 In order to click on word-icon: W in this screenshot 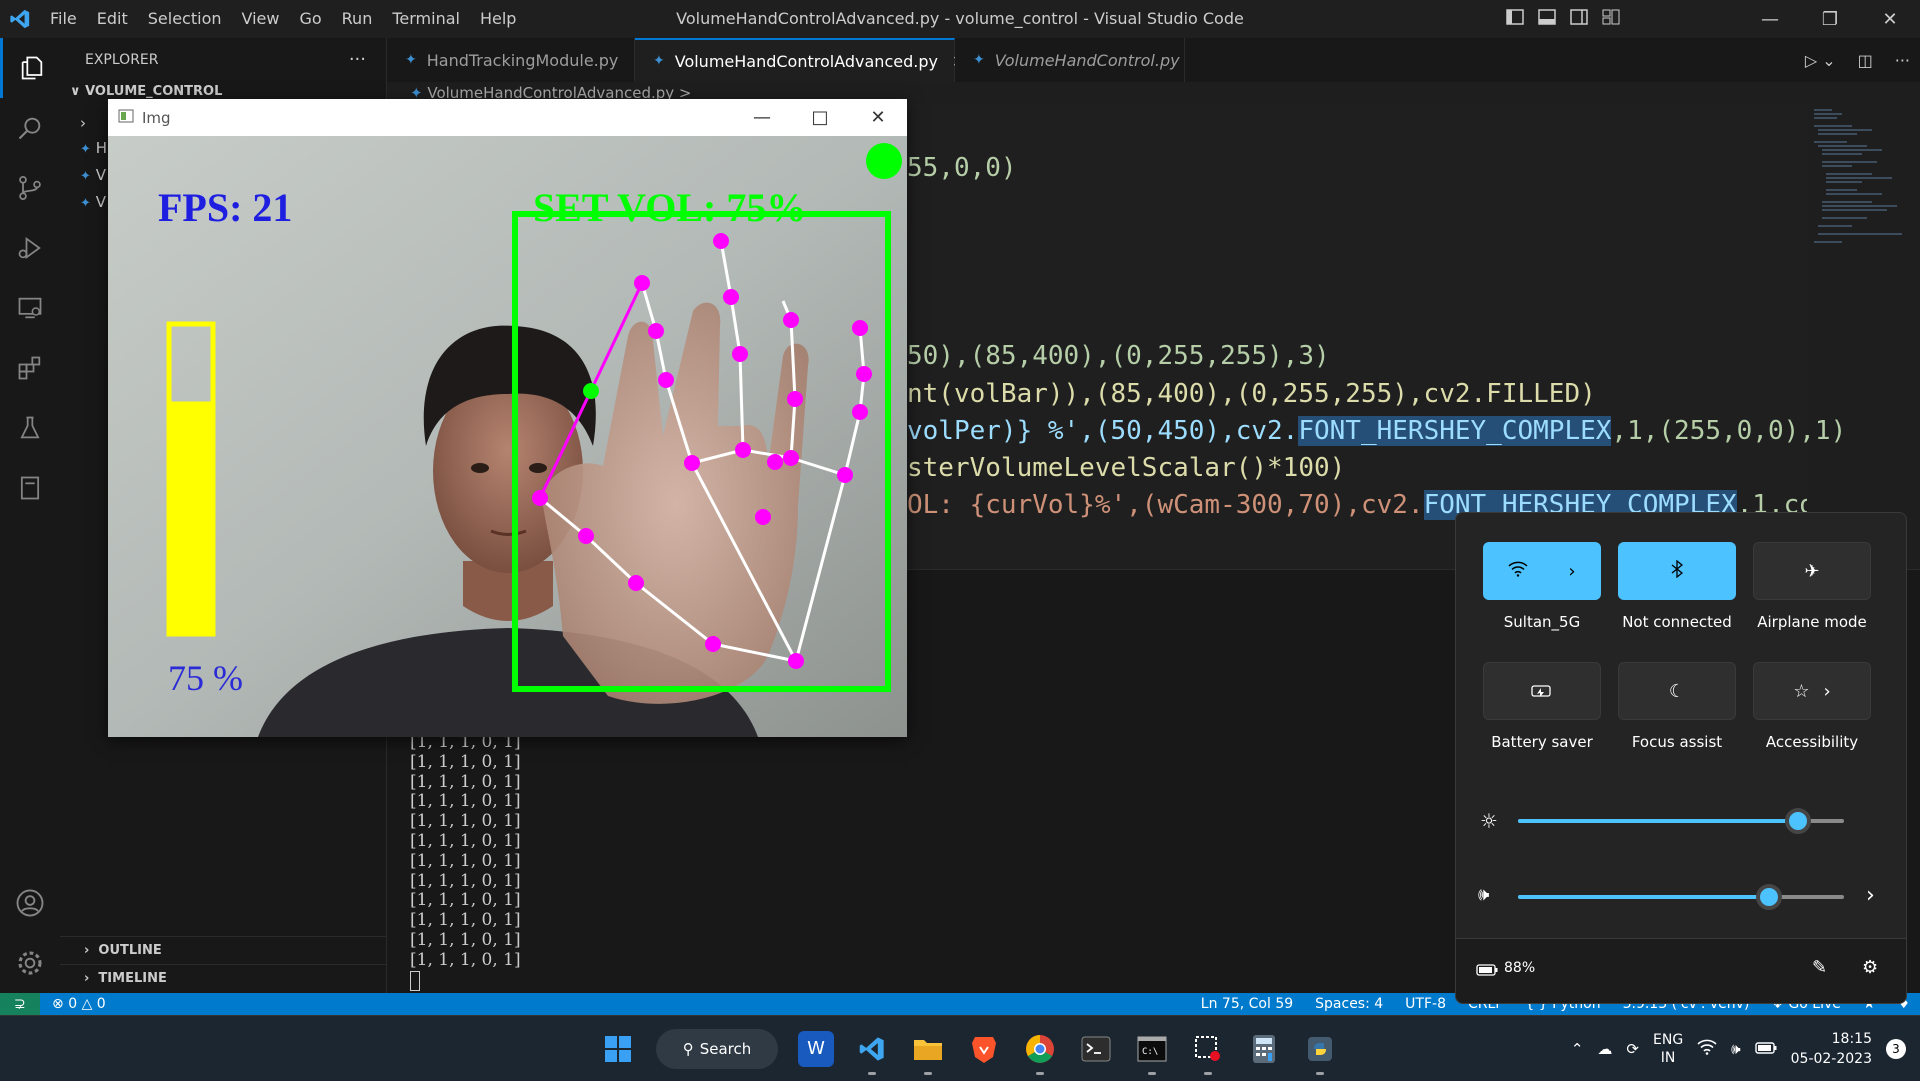, I will do `click(816, 1048)`.